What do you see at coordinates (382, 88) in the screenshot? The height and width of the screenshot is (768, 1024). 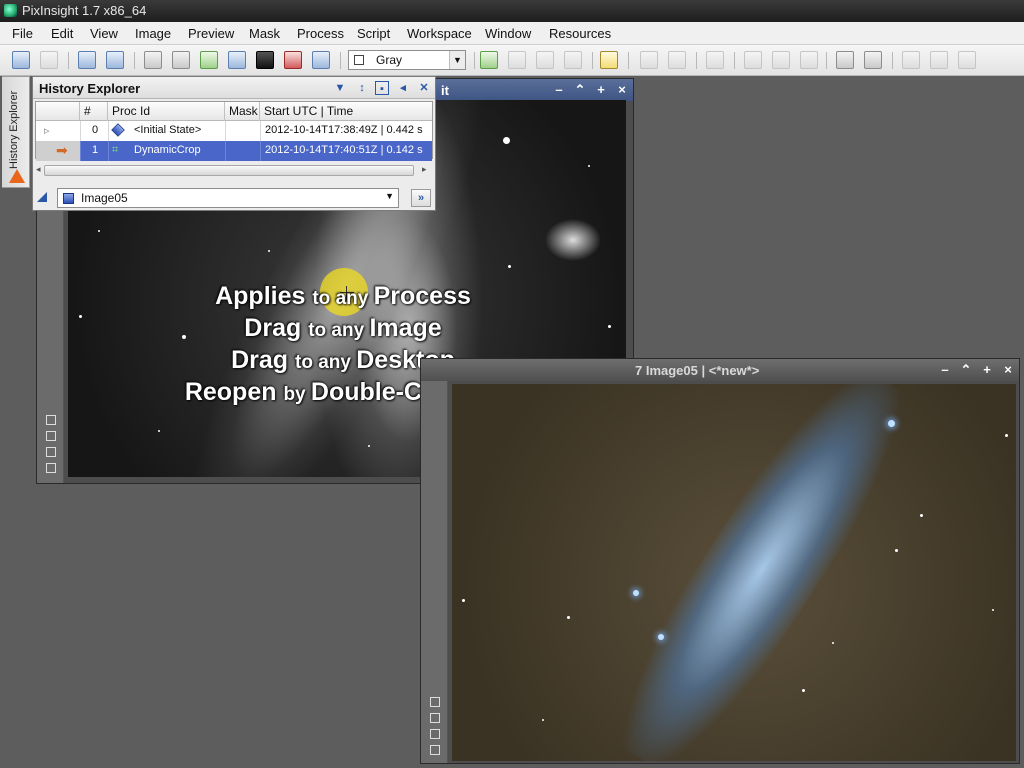 I see `panel-float-icon: ▪` at bounding box center [382, 88].